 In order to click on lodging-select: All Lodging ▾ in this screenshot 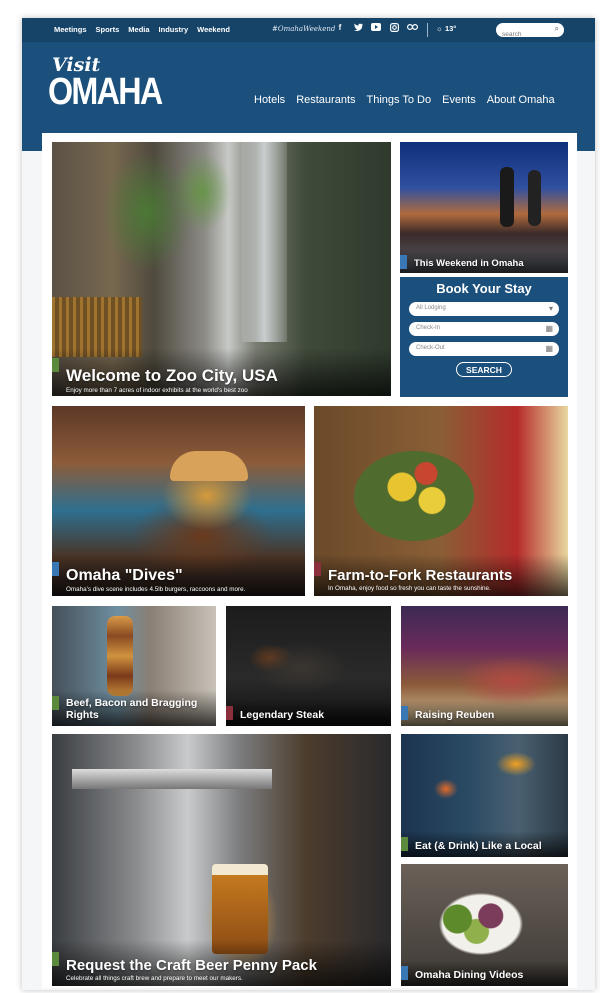, I will do `click(484, 309)`.